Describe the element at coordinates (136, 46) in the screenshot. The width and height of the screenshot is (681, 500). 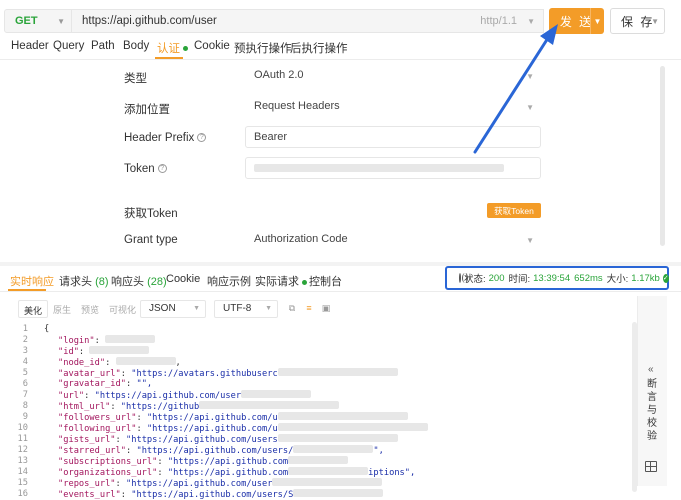
I see `tab-body: Body` at that location.